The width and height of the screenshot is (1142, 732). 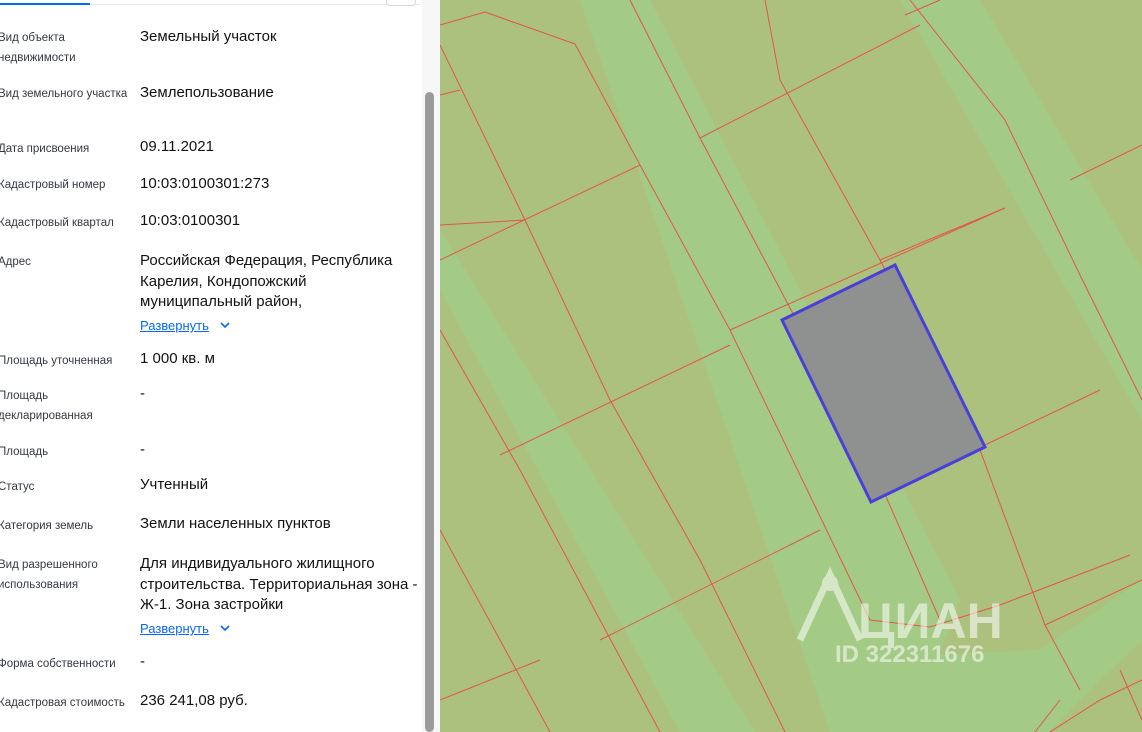 What do you see at coordinates (174, 325) in the screenshot?
I see `address-expand-label: Развернуть` at bounding box center [174, 325].